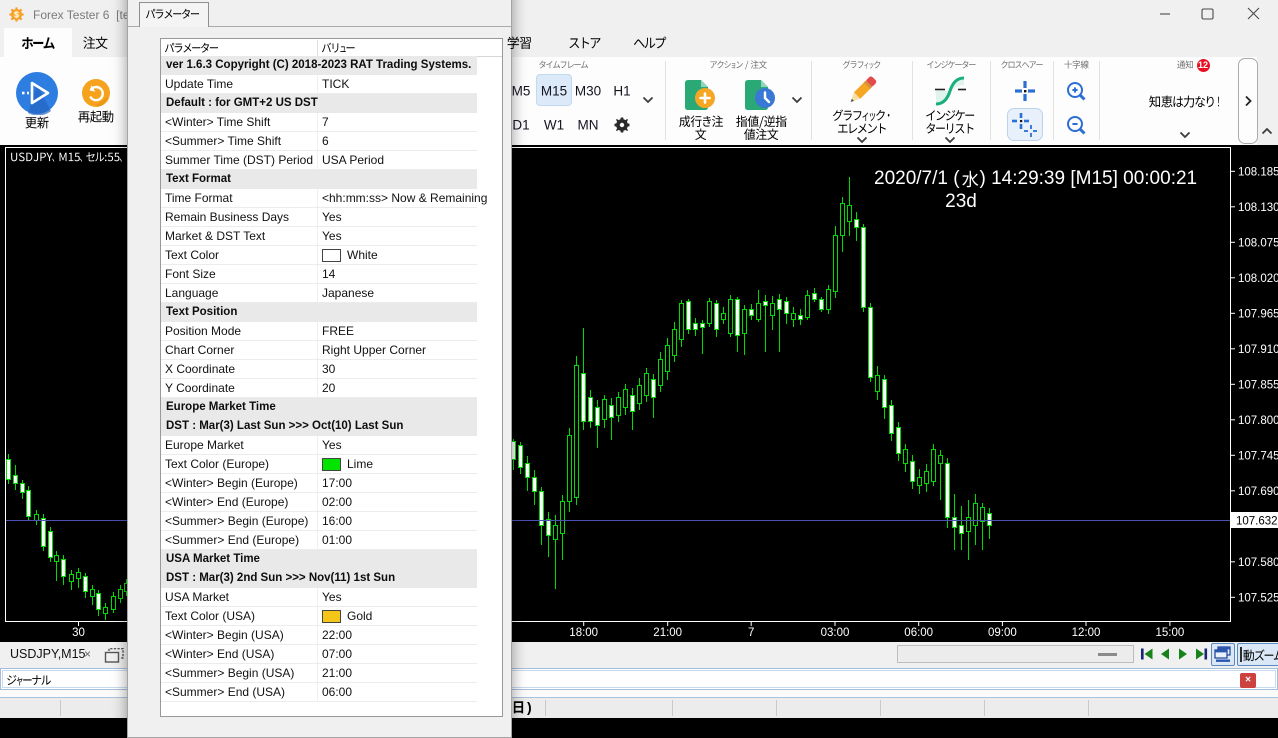 The width and height of the screenshot is (1278, 738). Describe the element at coordinates (1258, 563) in the screenshot. I see `svg-text: 107.580` at that location.